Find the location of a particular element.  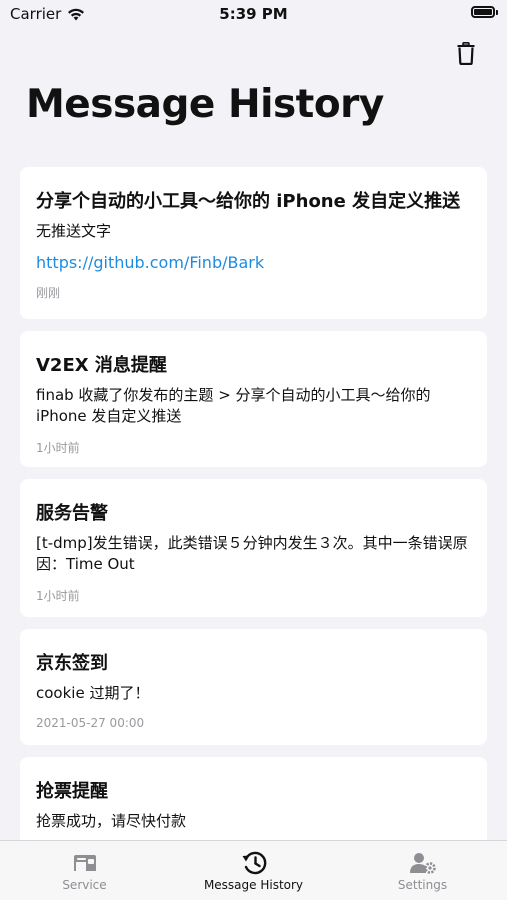

message-title: 分享个自动的小工具～给你的 iPhone 发自定义推送 is located at coordinates (248, 201).